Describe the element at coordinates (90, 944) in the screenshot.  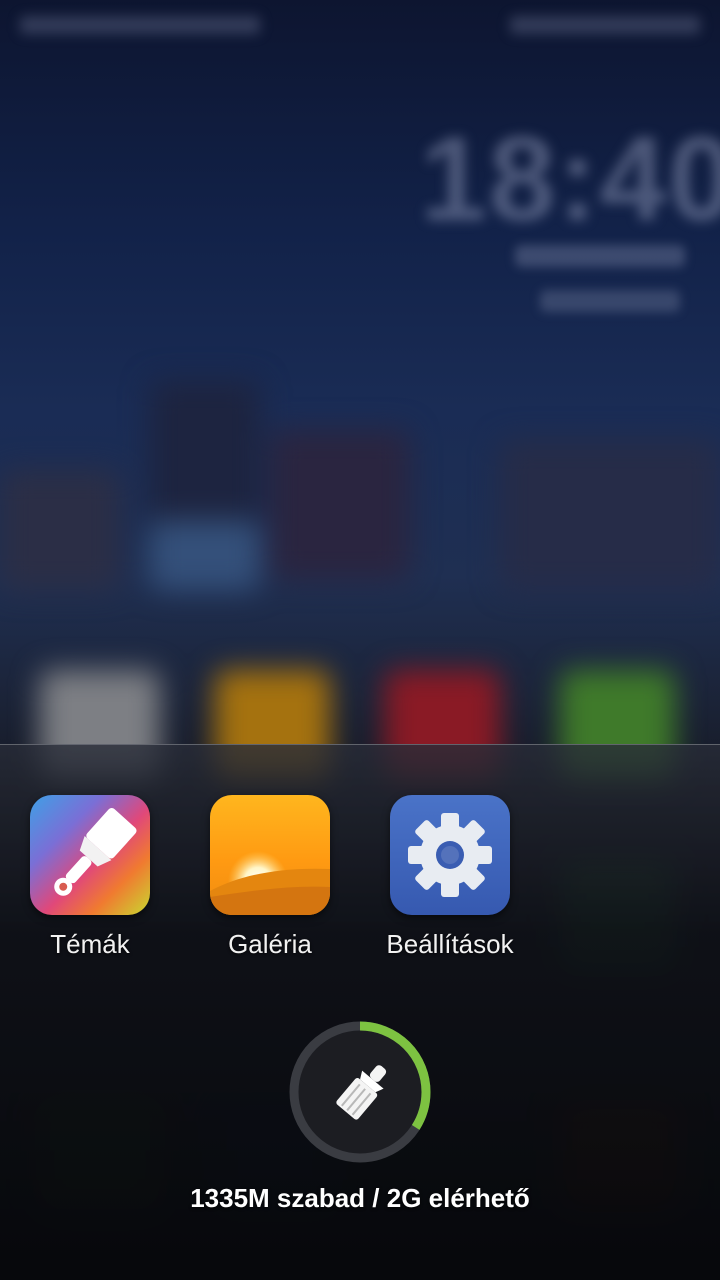
I see `app-label-themes: Témák` at that location.